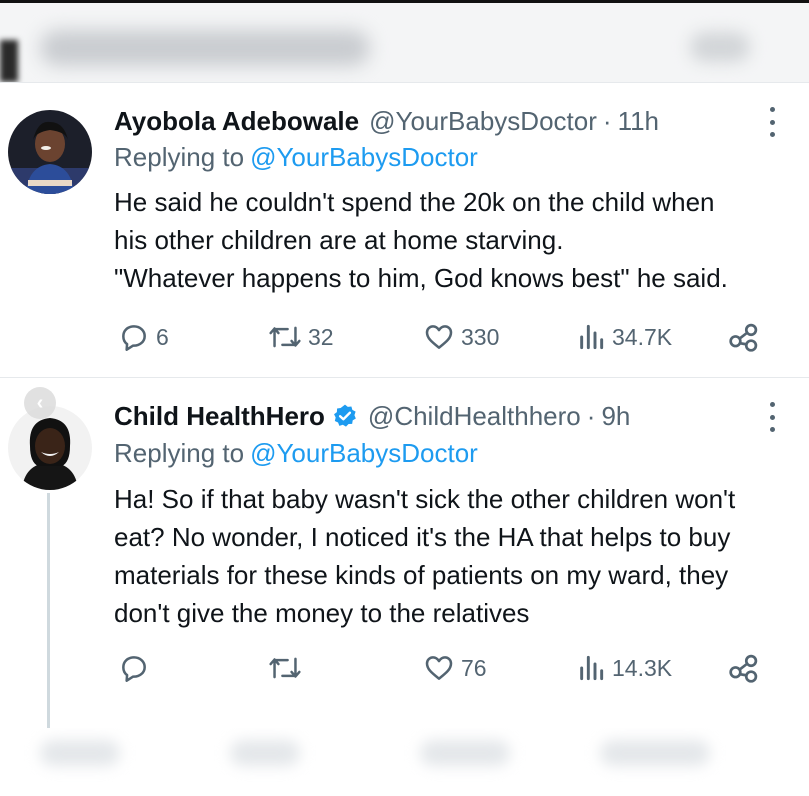 The width and height of the screenshot is (809, 796). Describe the element at coordinates (638, 121) in the screenshot. I see `timestamp: 11h` at that location.